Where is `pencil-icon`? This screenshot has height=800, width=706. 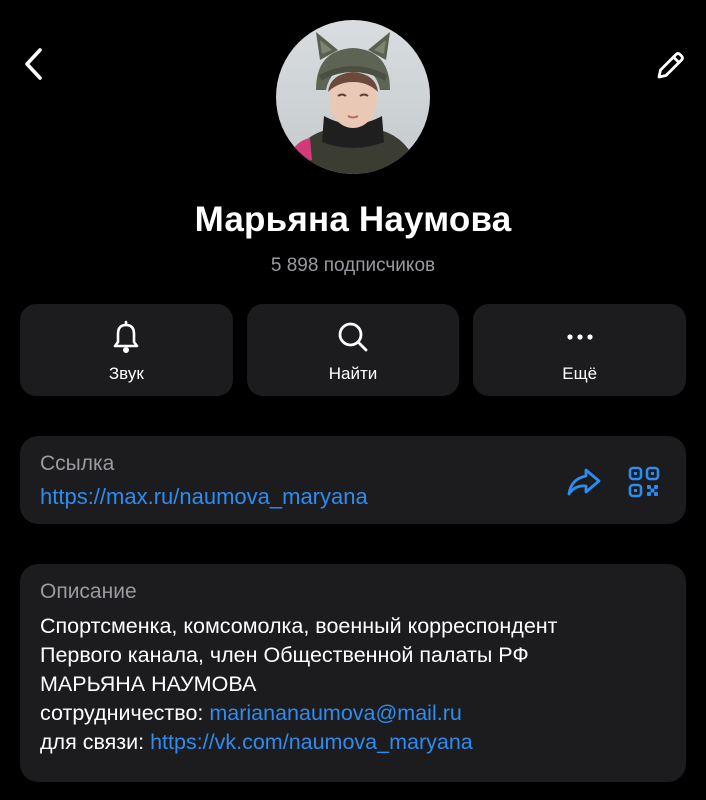
pencil-icon is located at coordinates (670, 65).